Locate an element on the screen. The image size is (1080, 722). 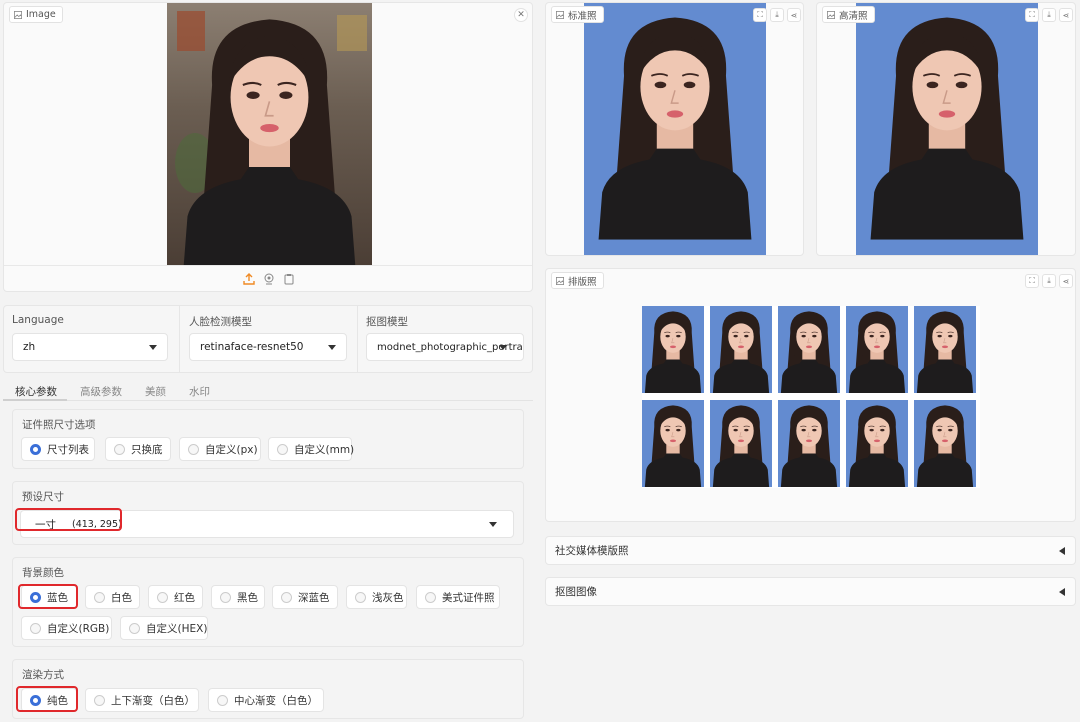
matting-model-label: 抠图模型 is located at coordinates (387, 322).